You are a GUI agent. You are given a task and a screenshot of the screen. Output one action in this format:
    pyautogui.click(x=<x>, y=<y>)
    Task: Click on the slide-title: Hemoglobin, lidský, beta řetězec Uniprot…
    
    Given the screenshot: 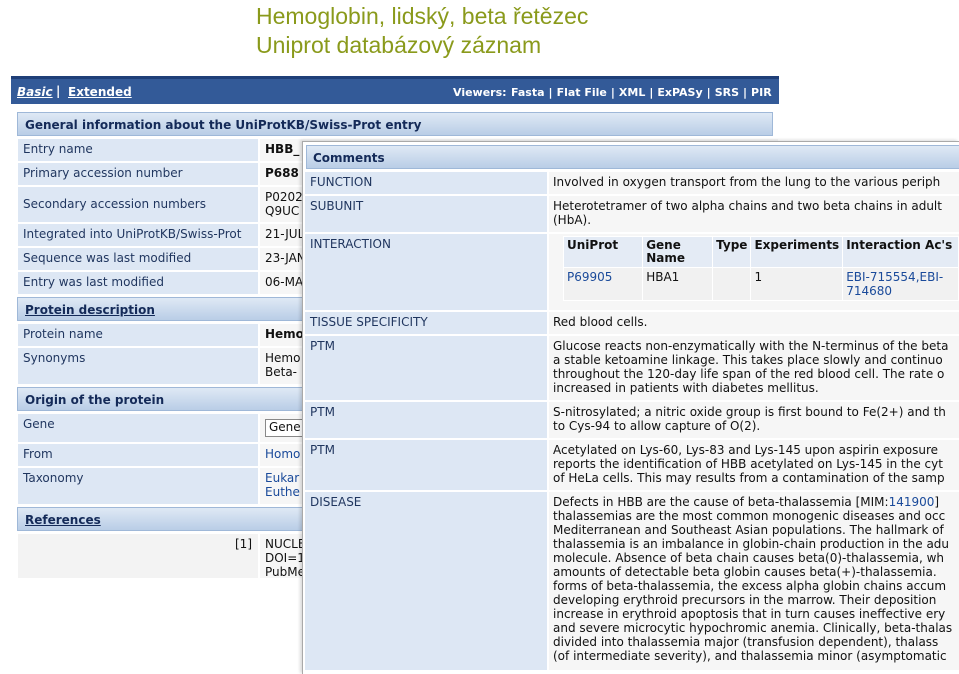 What is the action you would take?
    pyautogui.click(x=422, y=31)
    